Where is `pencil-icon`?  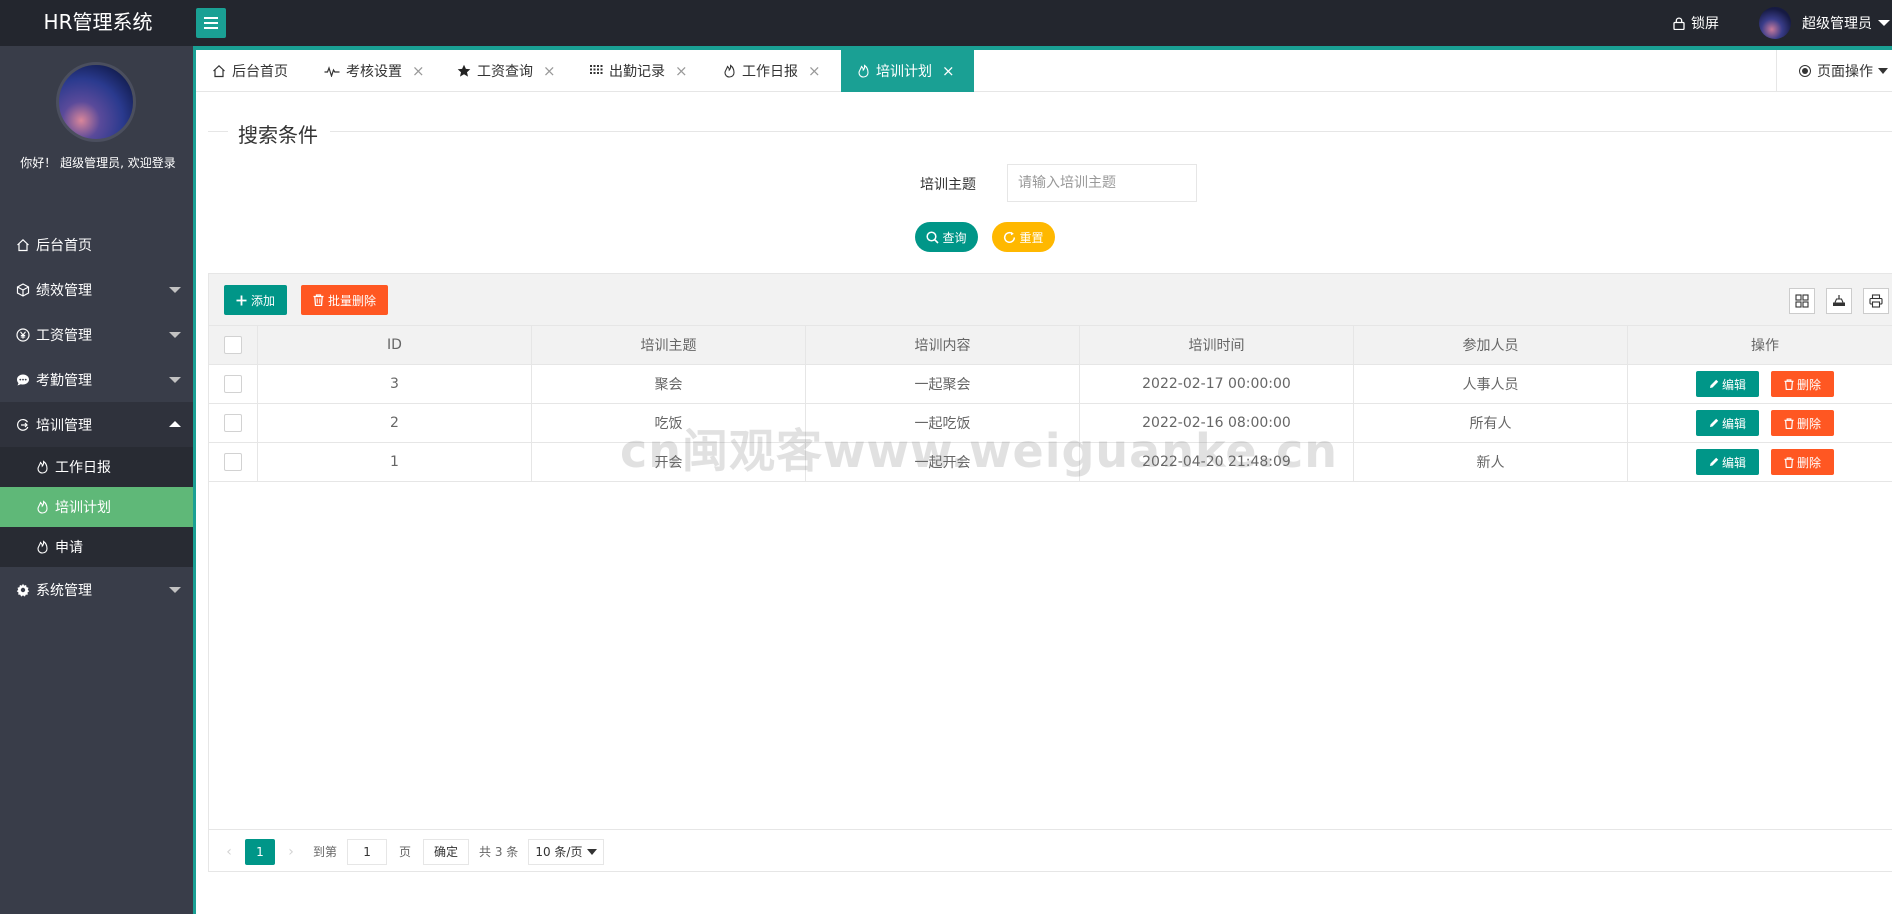
pencil-icon is located at coordinates (1714, 384).